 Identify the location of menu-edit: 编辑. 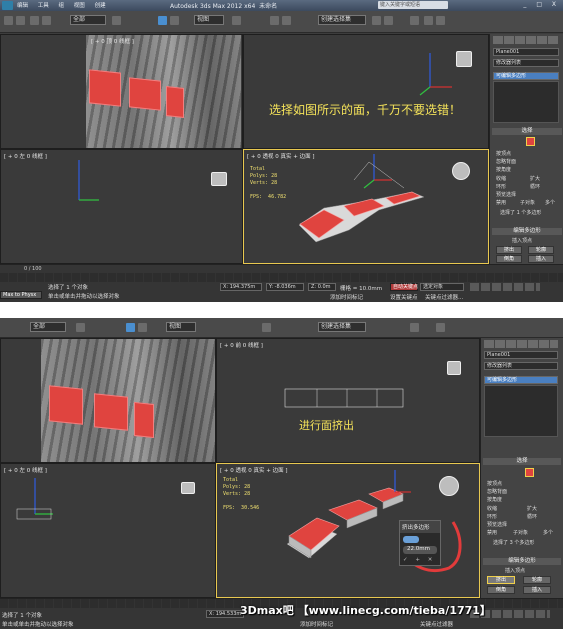
(22, 6).